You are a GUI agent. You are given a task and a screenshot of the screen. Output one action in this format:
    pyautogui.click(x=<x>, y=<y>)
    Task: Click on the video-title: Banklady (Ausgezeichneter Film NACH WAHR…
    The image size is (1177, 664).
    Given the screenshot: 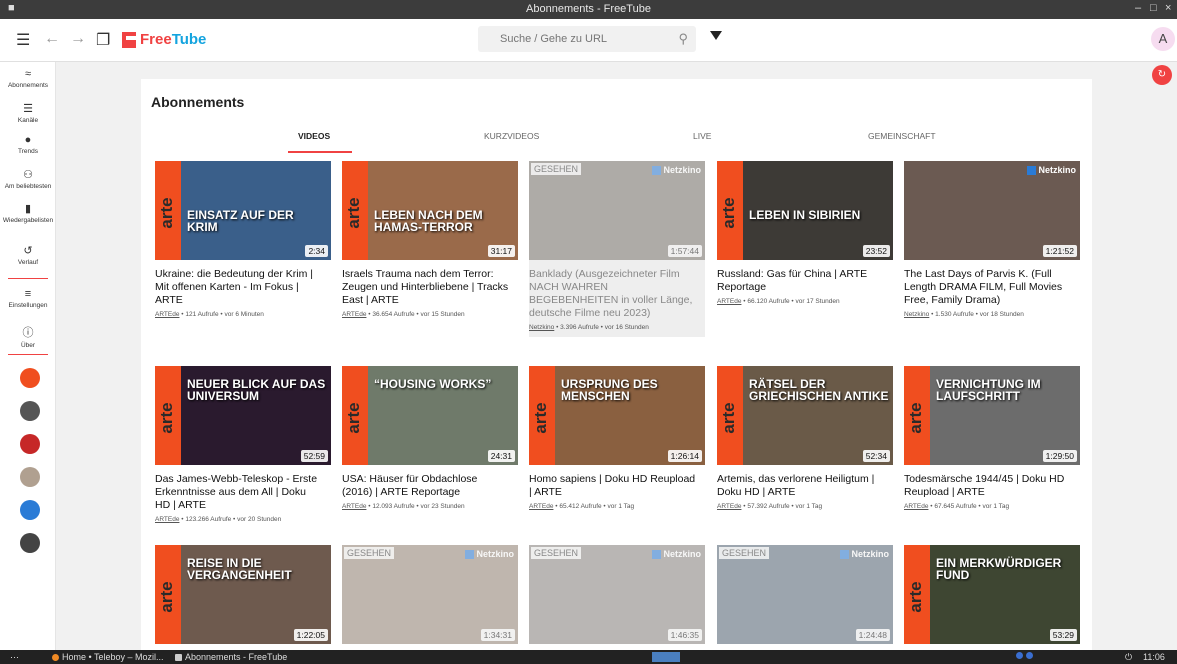 What is the action you would take?
    pyautogui.click(x=617, y=294)
    